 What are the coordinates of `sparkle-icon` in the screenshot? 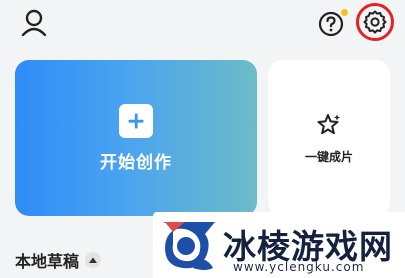 It's located at (328, 123).